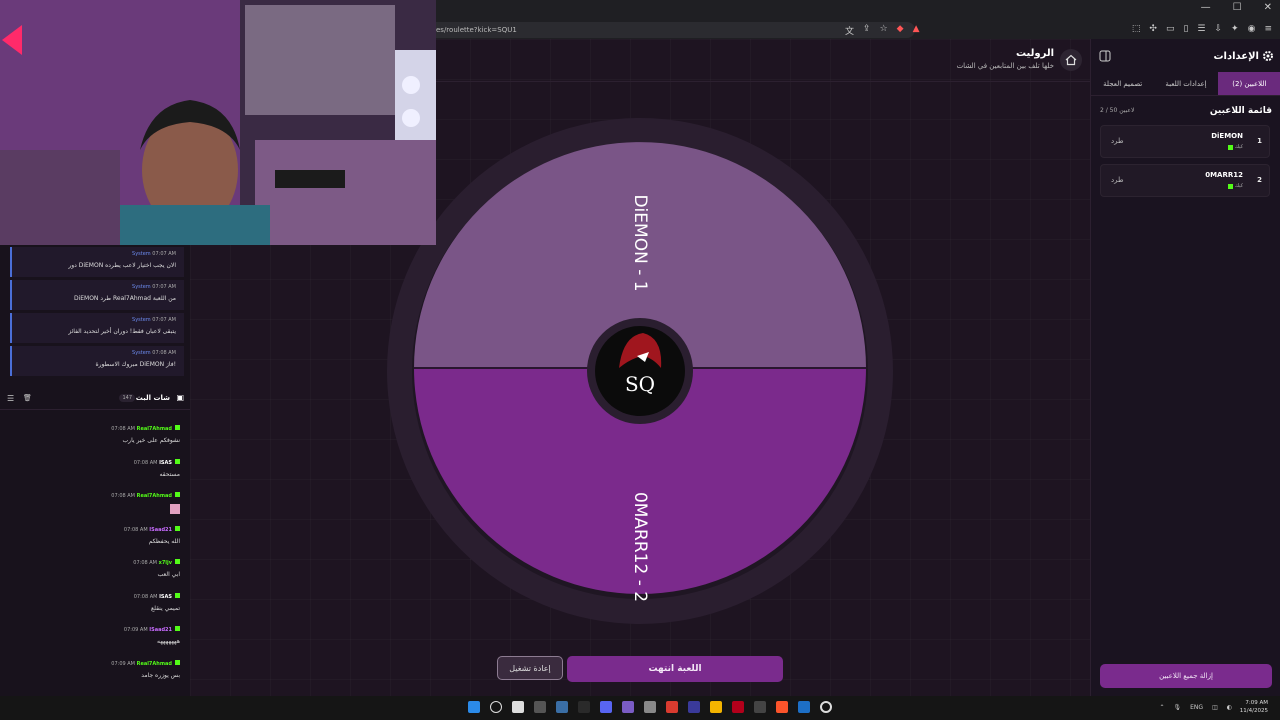  I want to click on windows-taskbar: ⌃ 🎙 ENG ◫ ◐ 7:09 AM 11/4/2025, so click(640, 708).